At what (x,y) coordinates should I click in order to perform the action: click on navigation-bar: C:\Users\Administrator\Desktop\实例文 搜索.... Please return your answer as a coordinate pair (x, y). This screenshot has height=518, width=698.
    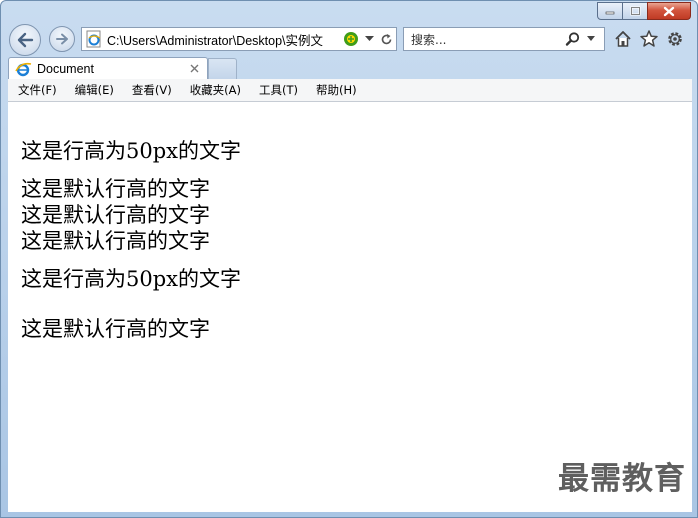
    Looking at the image, I should click on (349, 40).